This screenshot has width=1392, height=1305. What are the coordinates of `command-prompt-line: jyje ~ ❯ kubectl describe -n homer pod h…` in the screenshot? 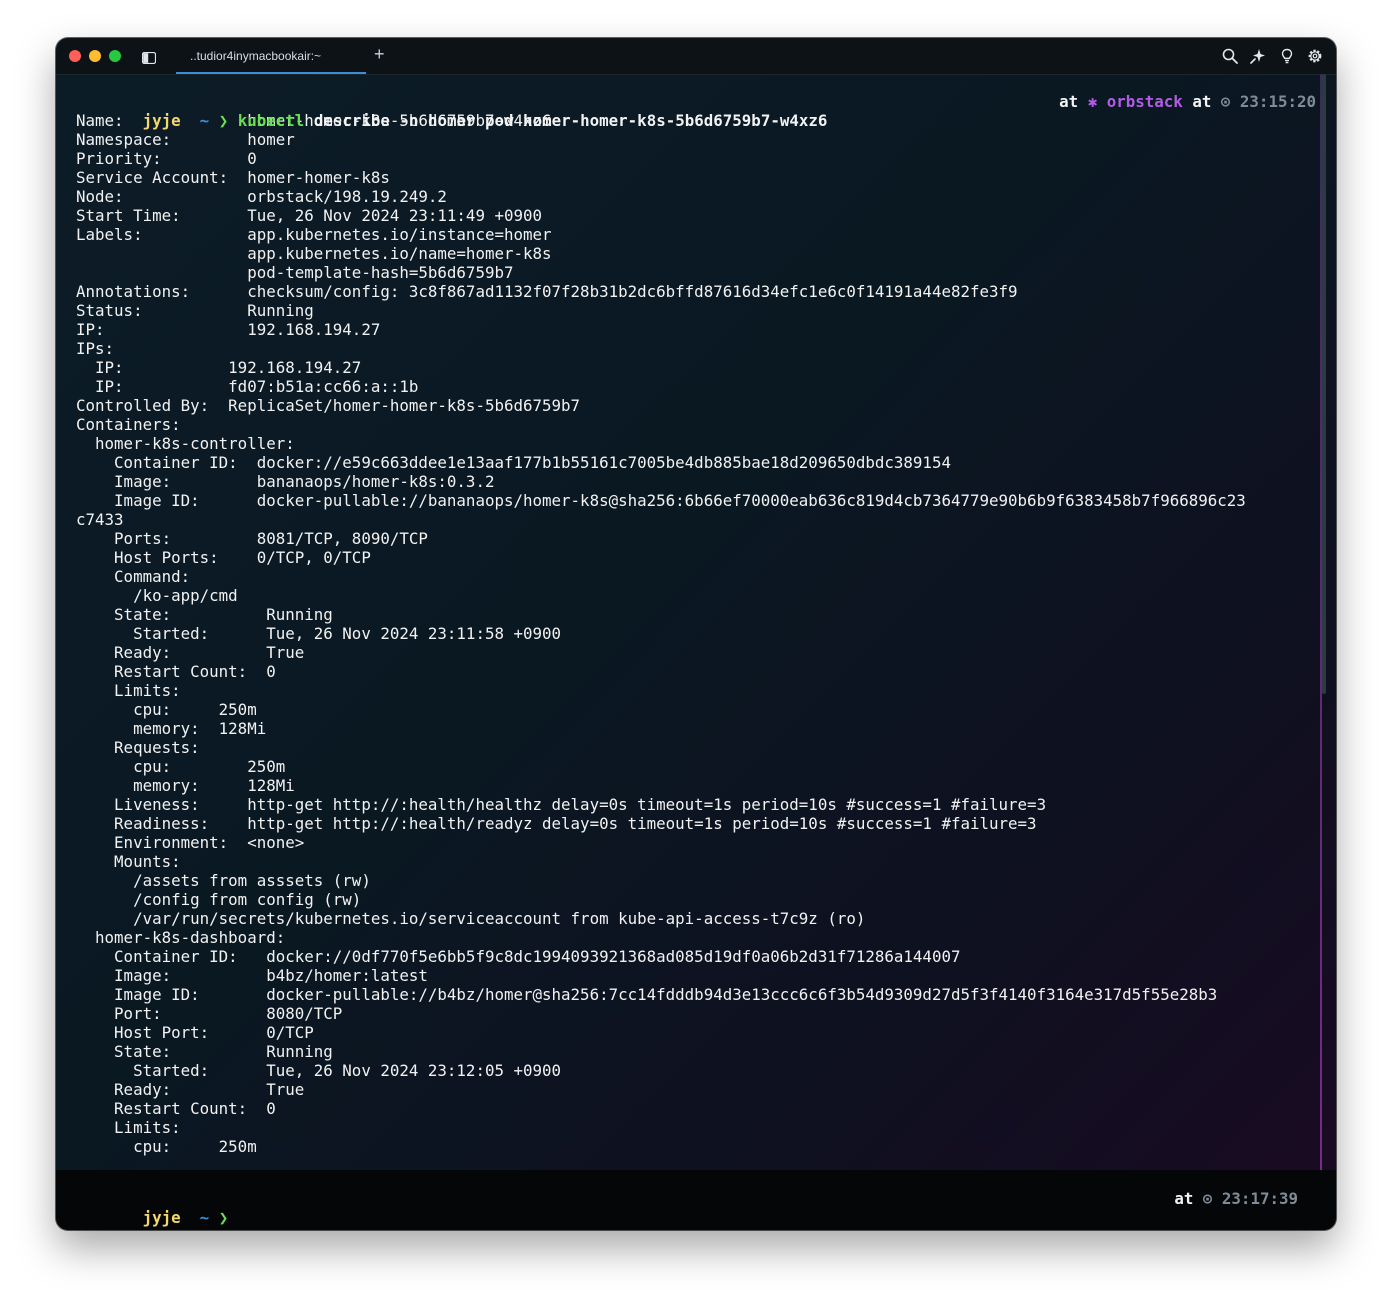 It's located at (701, 111).